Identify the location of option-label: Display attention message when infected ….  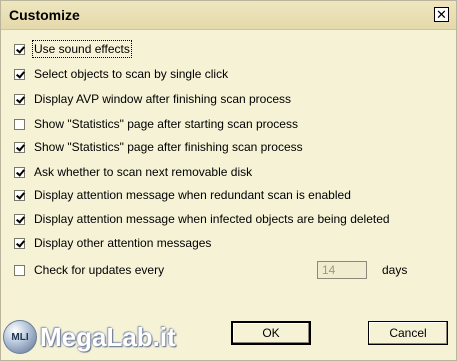
(212, 219).